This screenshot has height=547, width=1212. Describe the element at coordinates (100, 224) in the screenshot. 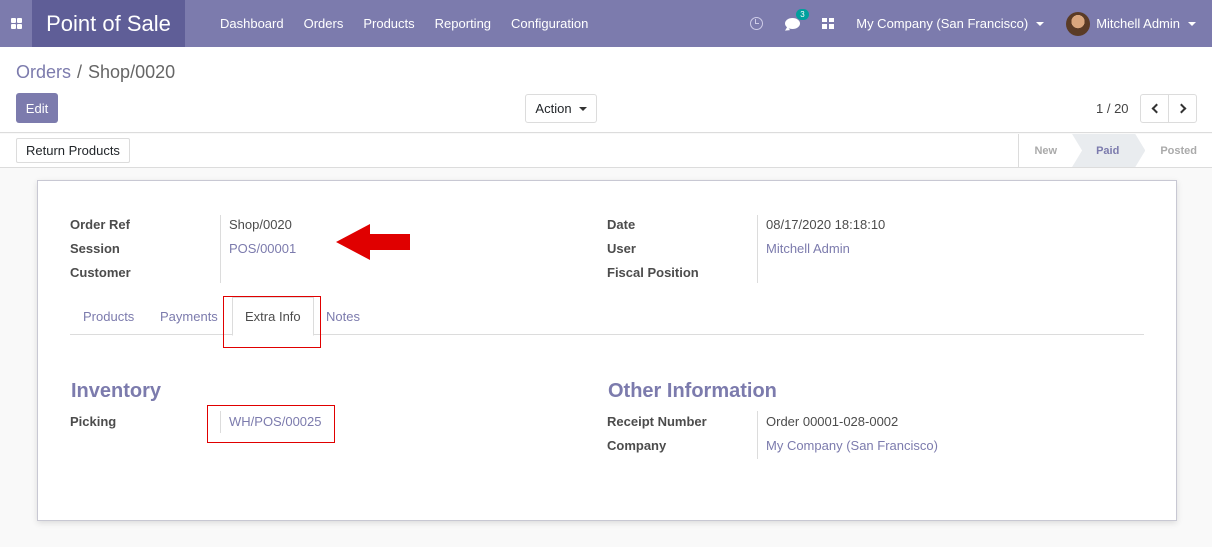

I see `order-ref-label: Order Ref` at that location.